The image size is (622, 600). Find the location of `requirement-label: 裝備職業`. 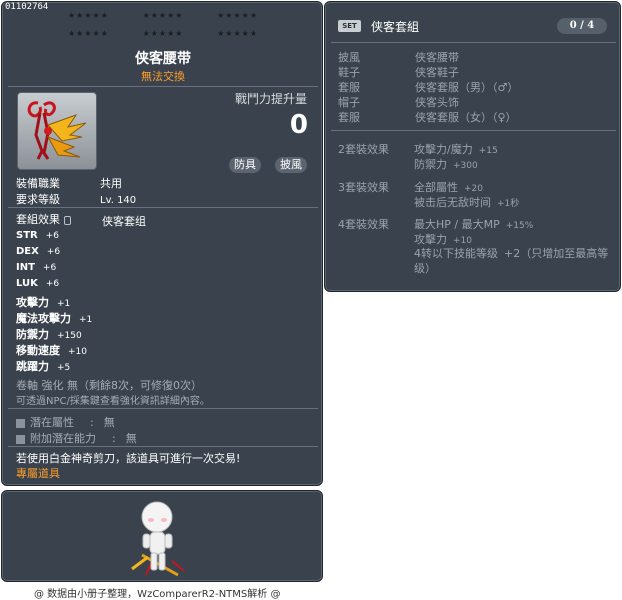

requirement-label: 裝備職業 is located at coordinates (38, 183).